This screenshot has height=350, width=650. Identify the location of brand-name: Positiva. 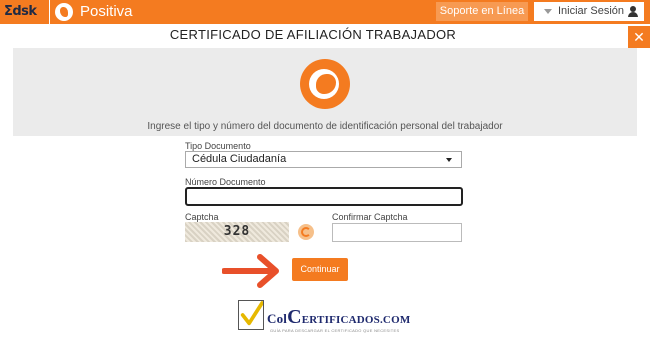
(106, 11).